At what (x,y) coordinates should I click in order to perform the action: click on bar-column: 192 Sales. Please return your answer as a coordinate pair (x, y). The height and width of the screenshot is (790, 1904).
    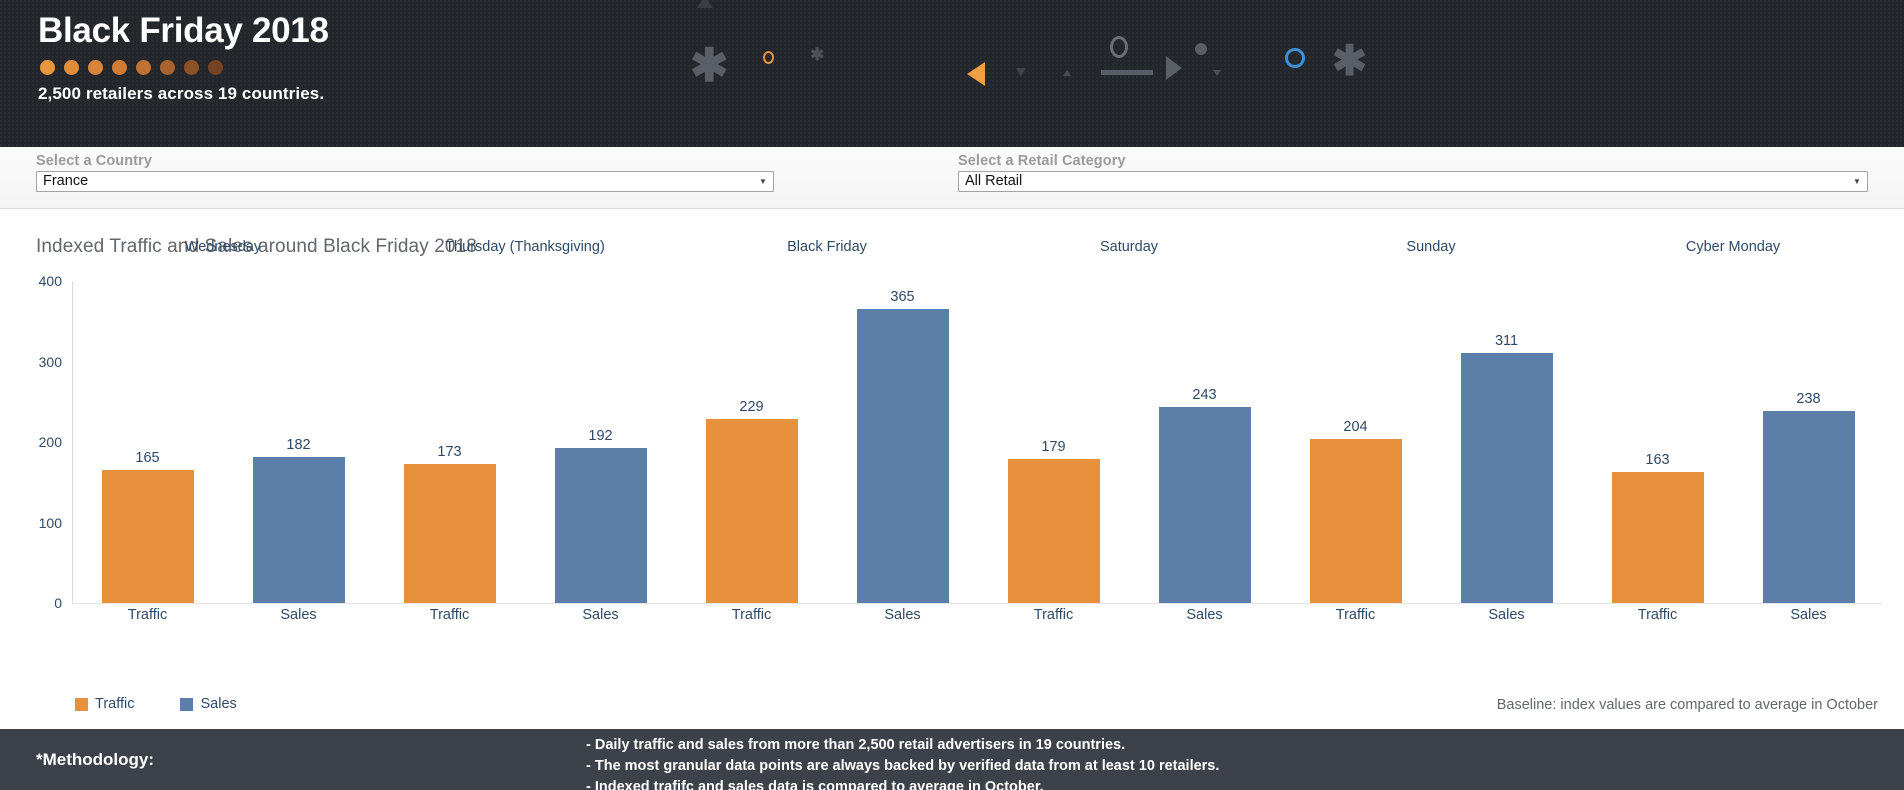
    Looking at the image, I should click on (600, 452).